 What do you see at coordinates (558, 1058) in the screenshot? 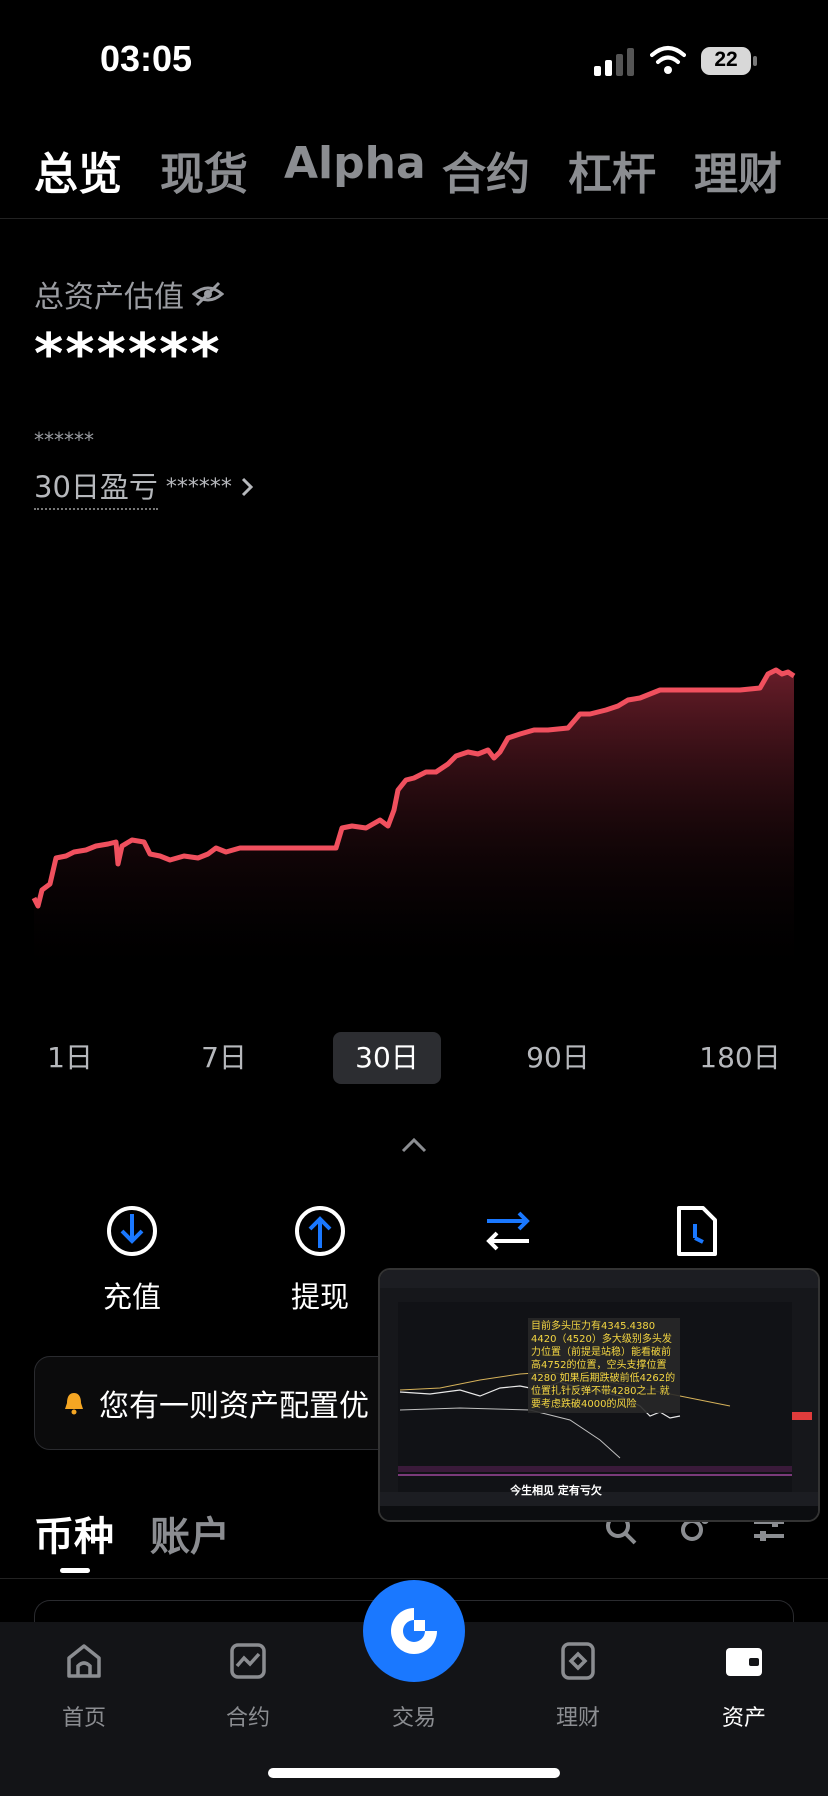
I see `range-90d: 90日` at bounding box center [558, 1058].